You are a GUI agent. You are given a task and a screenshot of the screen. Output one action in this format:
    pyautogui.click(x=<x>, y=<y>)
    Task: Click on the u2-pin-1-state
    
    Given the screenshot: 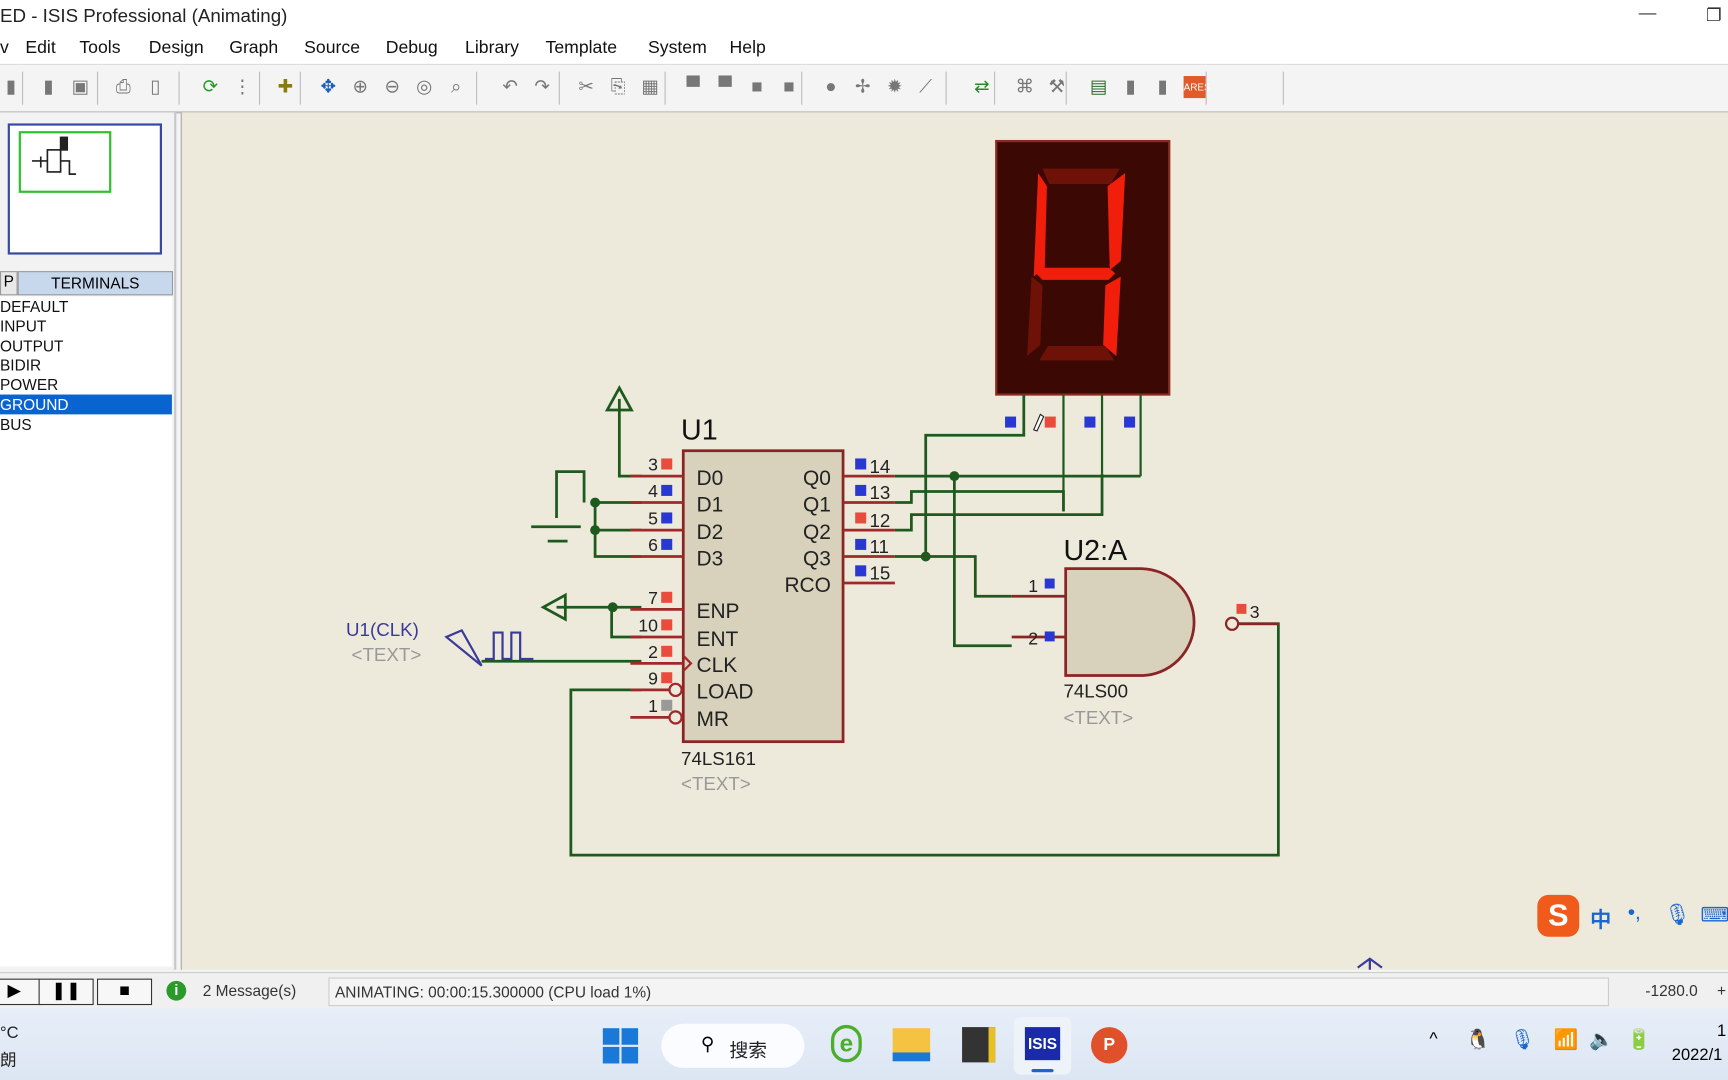 What is the action you would take?
    pyautogui.click(x=1049, y=583)
    